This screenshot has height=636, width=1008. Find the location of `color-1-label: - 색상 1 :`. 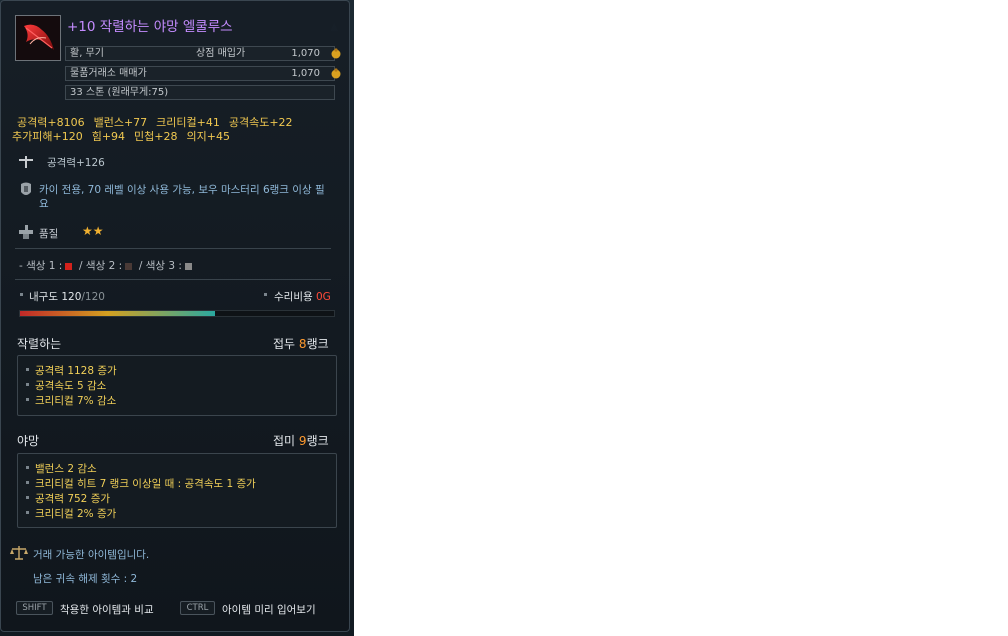

color-1-label: - 색상 1 : is located at coordinates (41, 266).